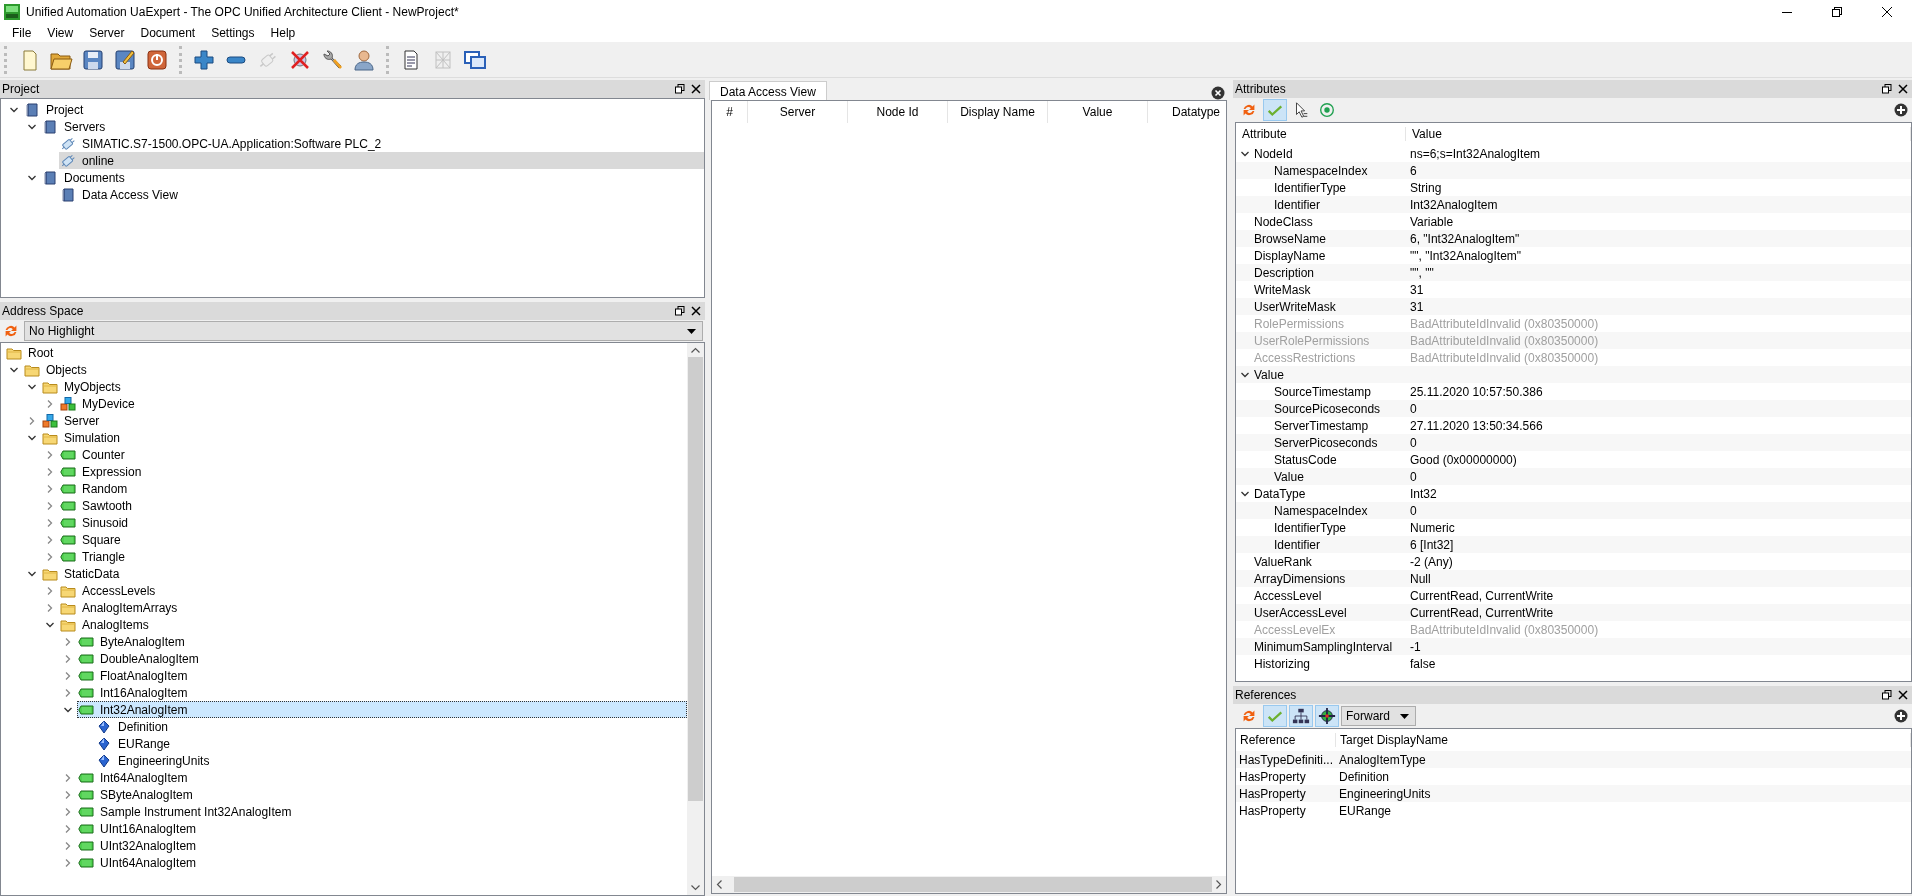 This screenshot has width=1912, height=896. Describe the element at coordinates (355, 369) in the screenshot. I see `tree-item: Objects` at that location.